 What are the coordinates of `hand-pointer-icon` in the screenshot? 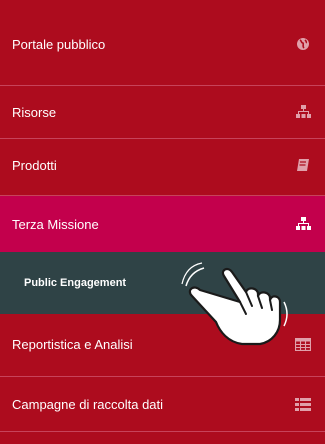 It's located at (237, 307).